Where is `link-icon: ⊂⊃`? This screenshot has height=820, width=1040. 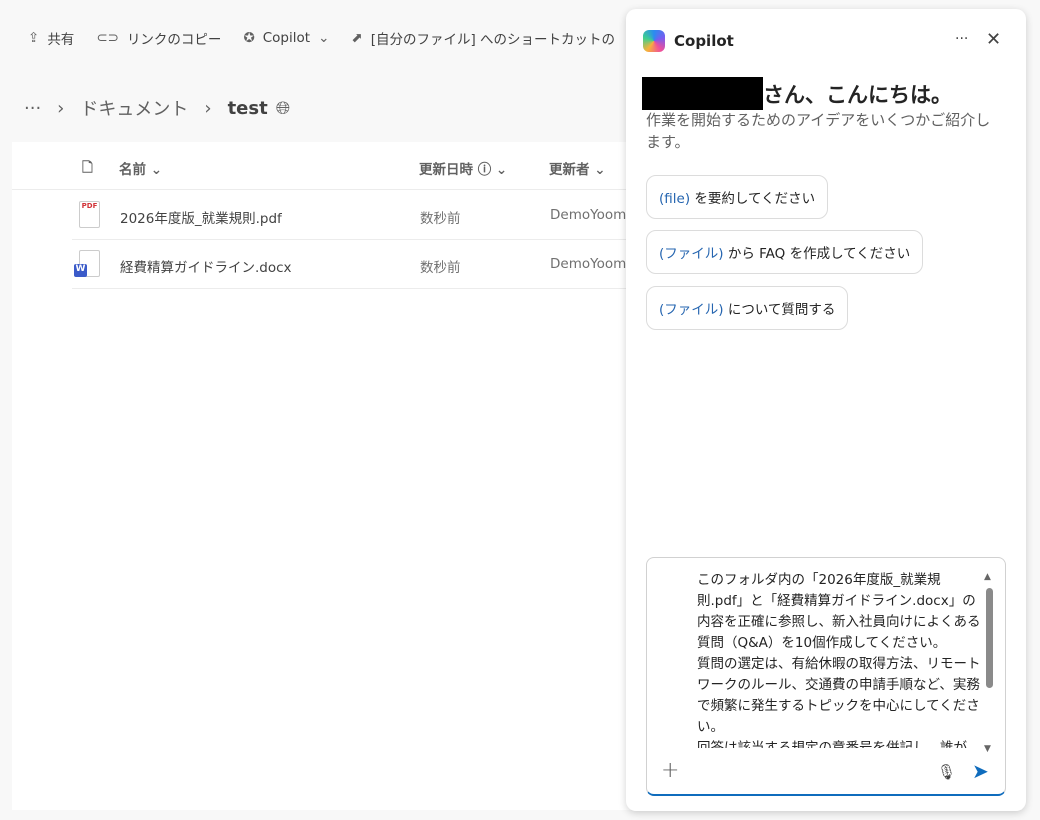 link-icon: ⊂⊃ is located at coordinates (107, 38).